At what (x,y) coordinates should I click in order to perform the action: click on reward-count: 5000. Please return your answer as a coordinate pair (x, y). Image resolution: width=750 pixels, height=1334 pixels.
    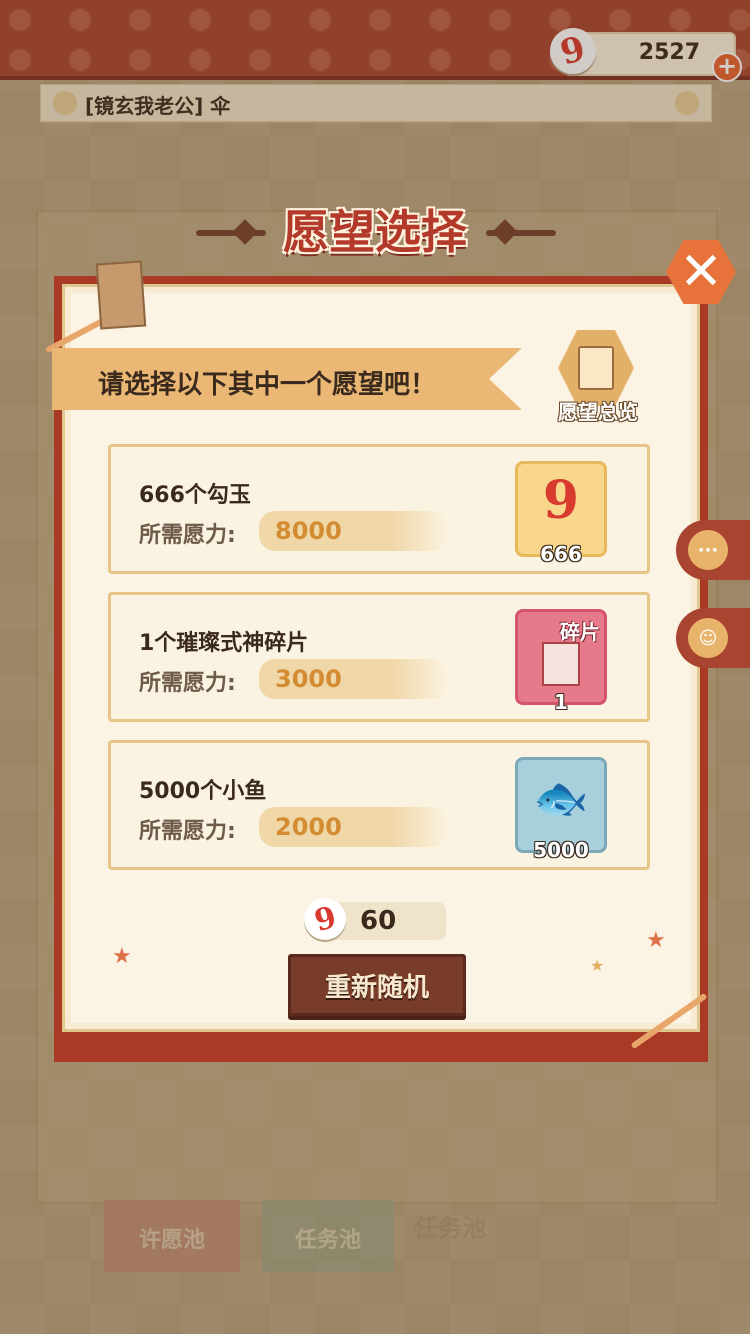
    Looking at the image, I should click on (561, 850).